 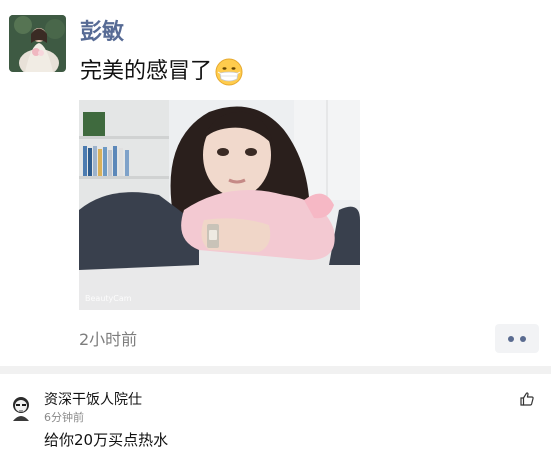 I want to click on thumbs-up-icon, so click(x=527, y=399).